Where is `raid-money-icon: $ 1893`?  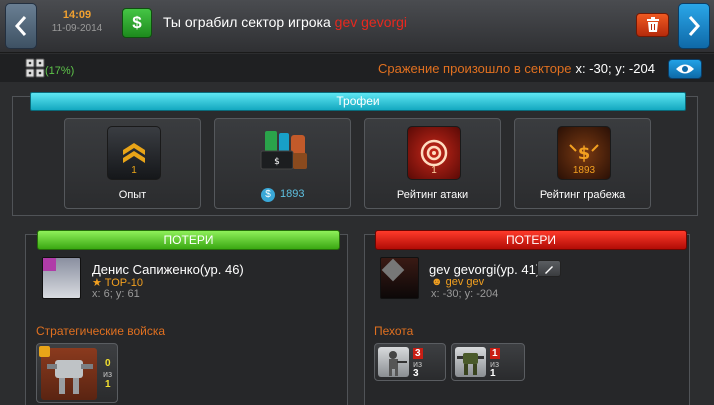 raid-money-icon: $ 1893 is located at coordinates (584, 153).